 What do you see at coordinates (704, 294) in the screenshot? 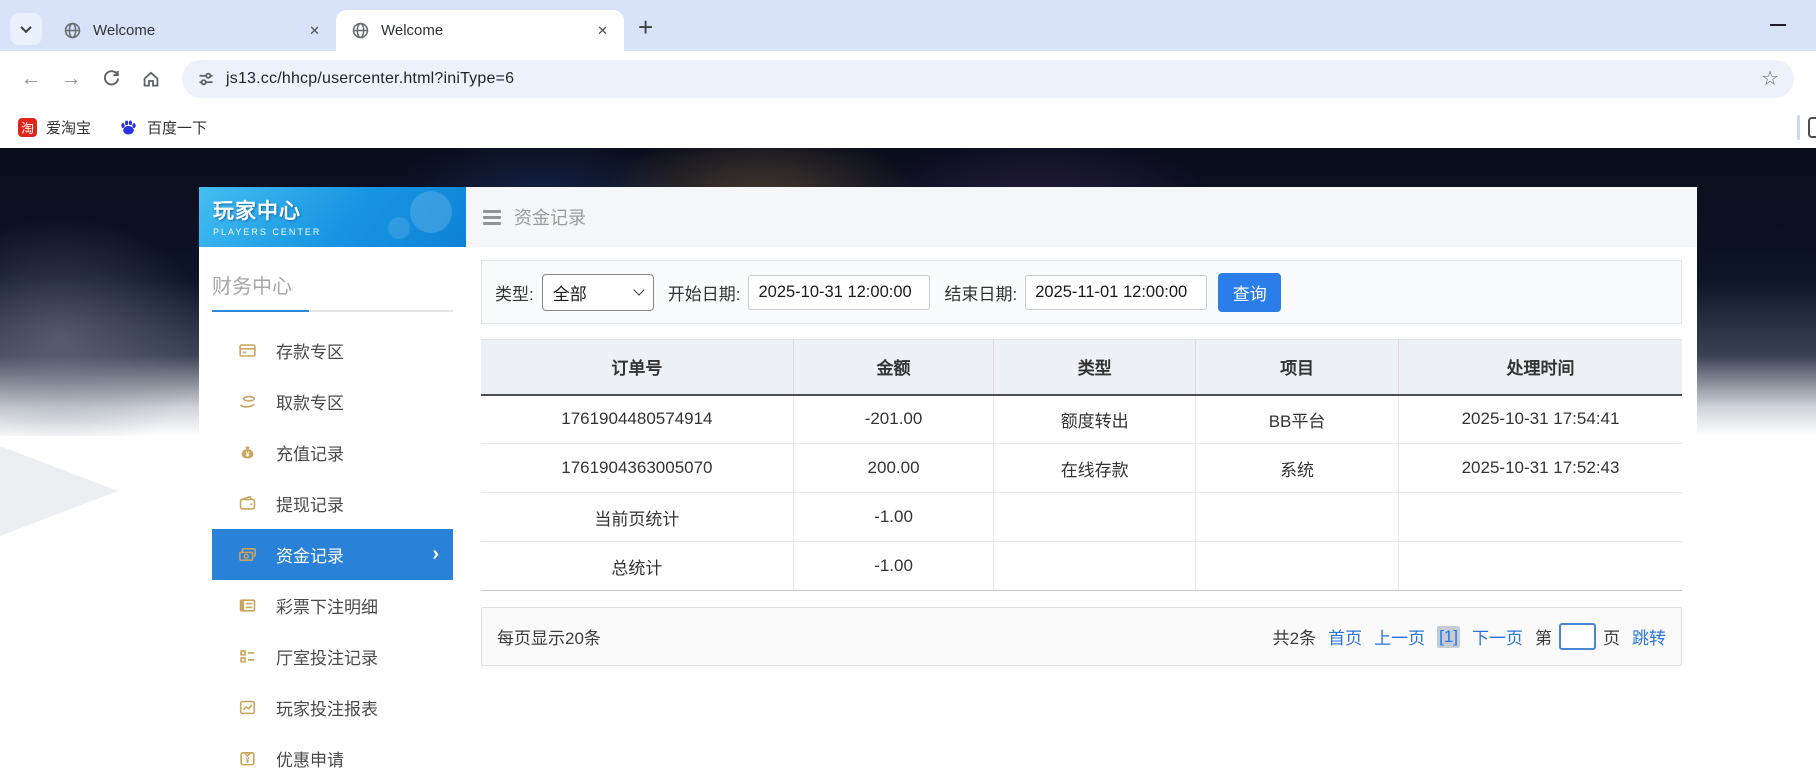
I see `start-date-label: 开始日期:` at bounding box center [704, 294].